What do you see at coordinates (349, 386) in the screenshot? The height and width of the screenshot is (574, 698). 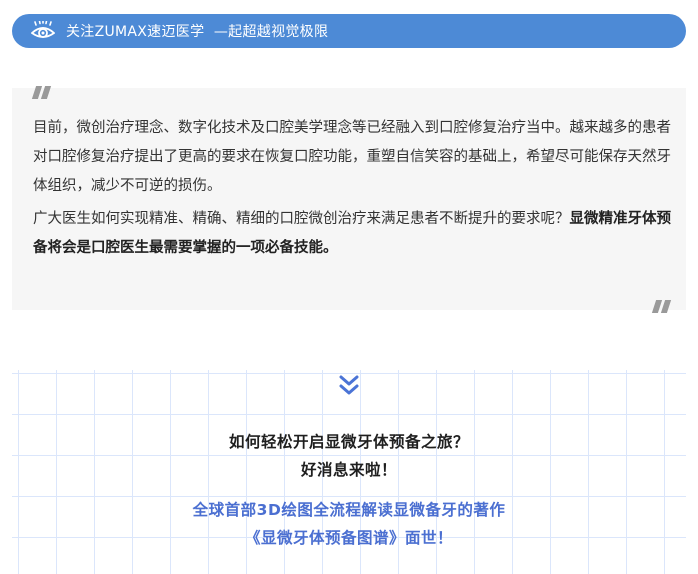 I see `double-chevron-down-icon` at bounding box center [349, 386].